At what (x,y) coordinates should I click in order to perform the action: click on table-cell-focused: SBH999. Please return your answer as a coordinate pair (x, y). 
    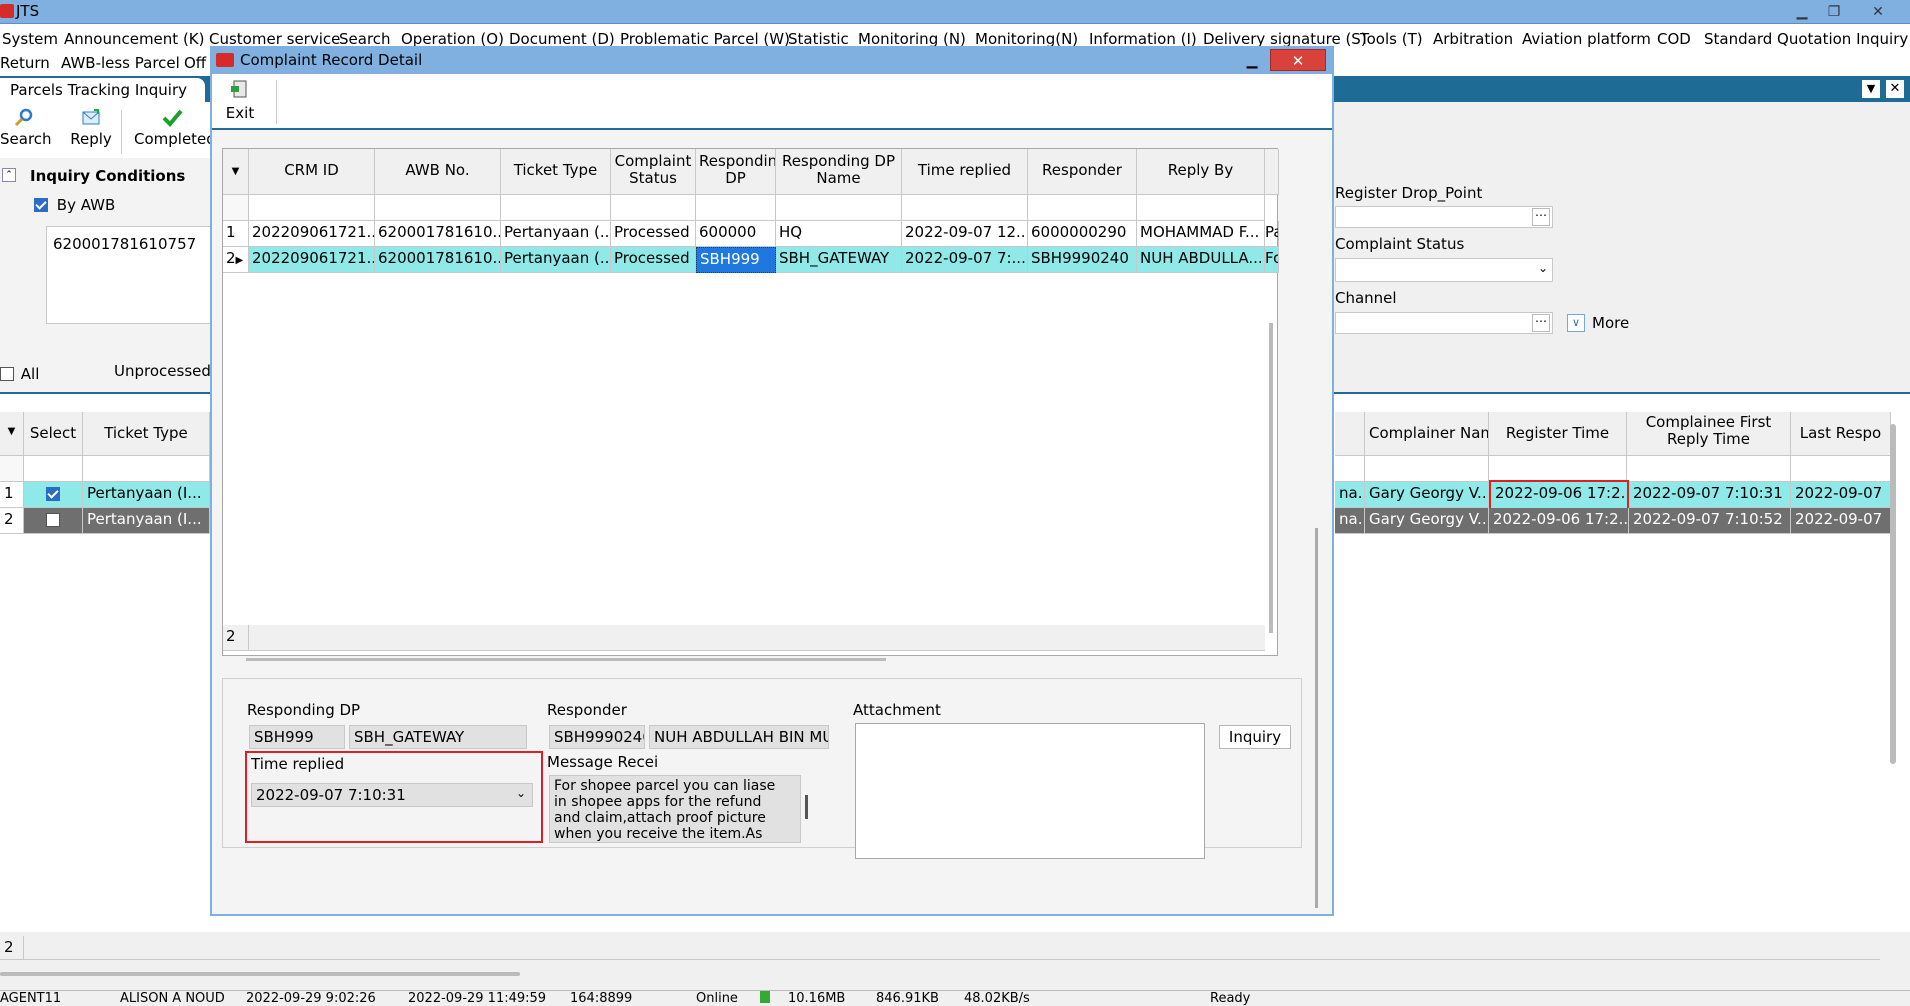
    Looking at the image, I should click on (736, 260).